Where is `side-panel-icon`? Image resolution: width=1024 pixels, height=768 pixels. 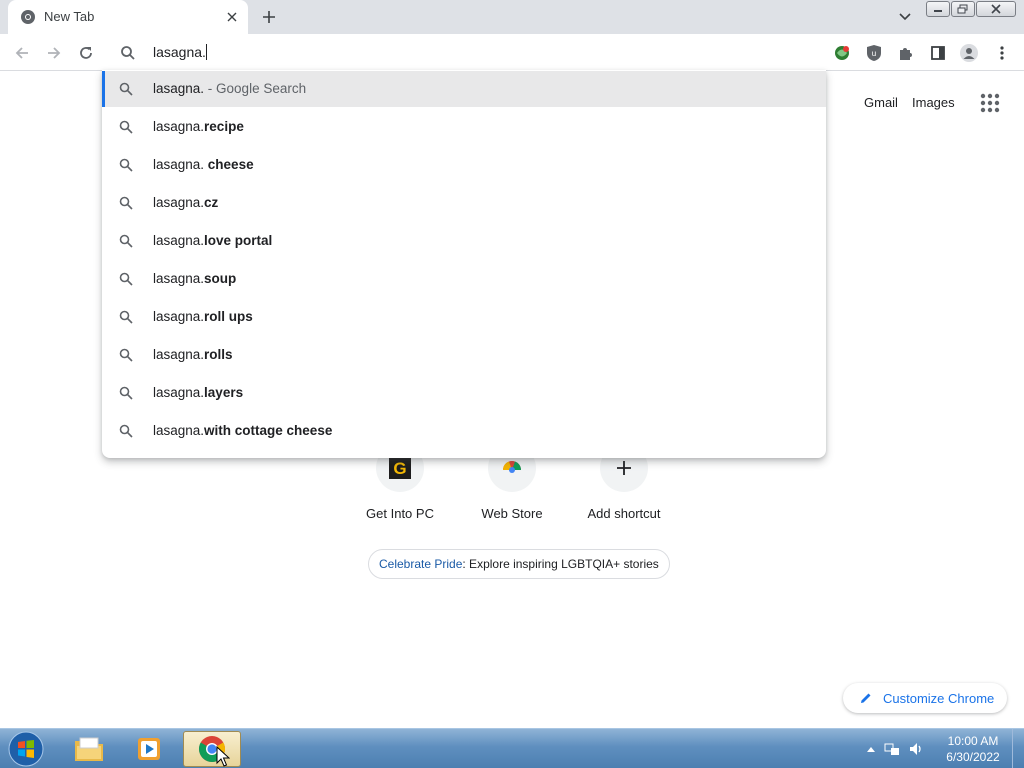 side-panel-icon is located at coordinates (938, 53).